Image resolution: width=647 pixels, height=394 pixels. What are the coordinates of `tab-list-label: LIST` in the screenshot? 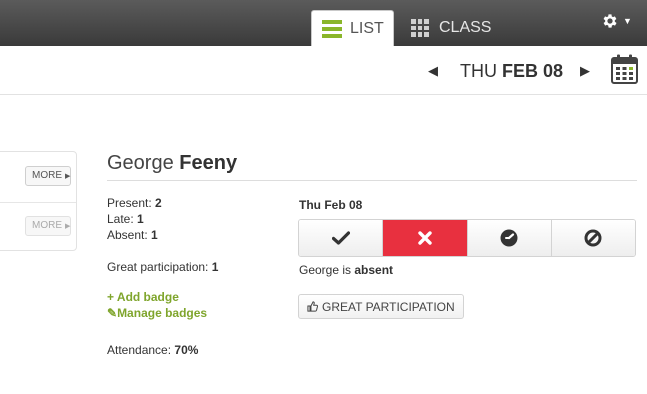 It's located at (367, 28).